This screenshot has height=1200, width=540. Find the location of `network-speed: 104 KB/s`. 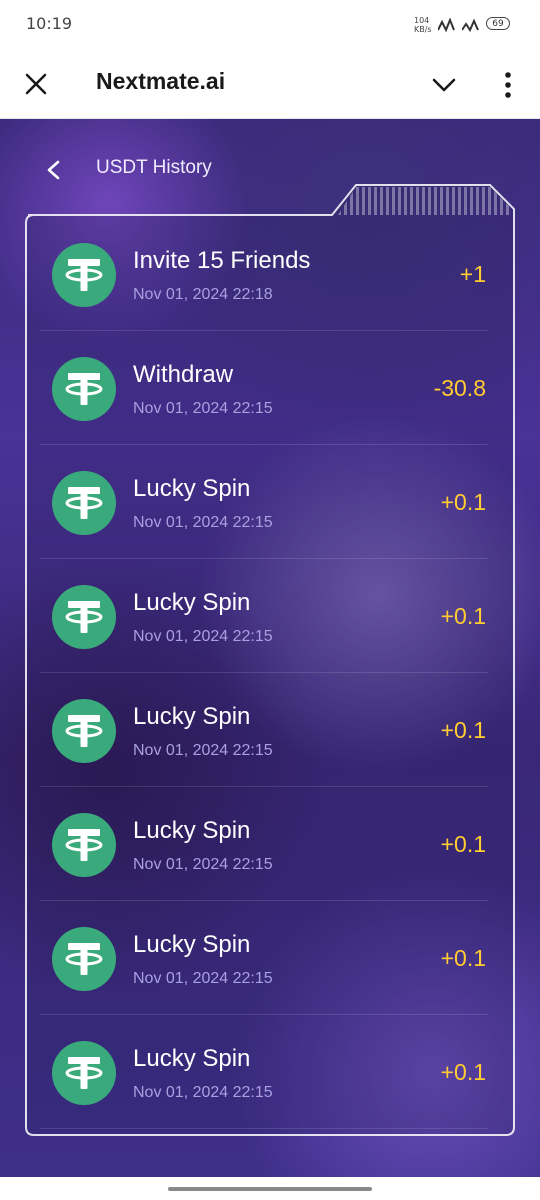

network-speed: 104 KB/s is located at coordinates (423, 25).